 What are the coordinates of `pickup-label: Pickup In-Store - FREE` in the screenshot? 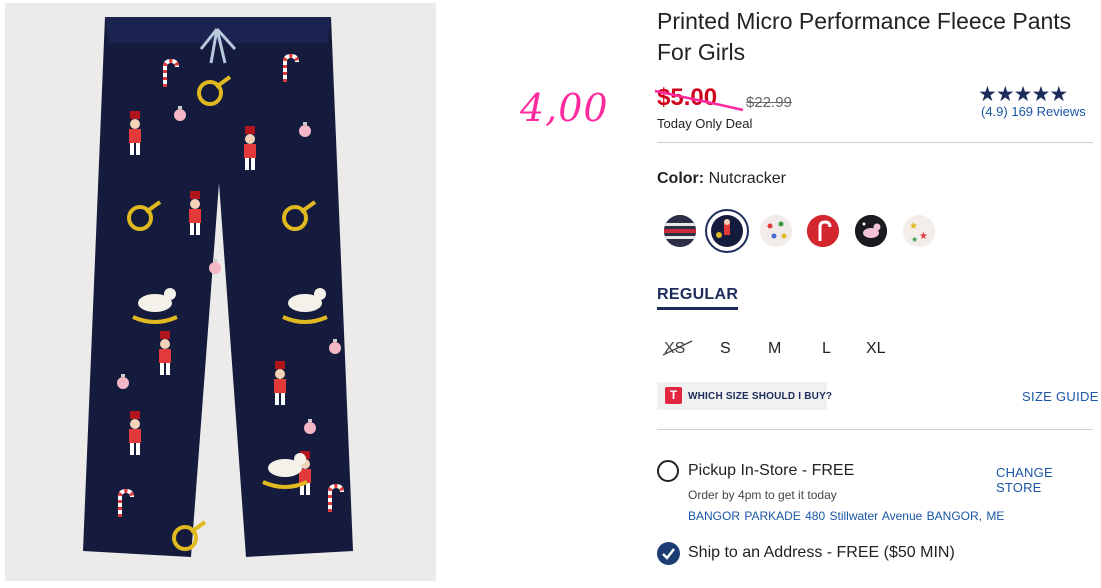 It's located at (771, 471).